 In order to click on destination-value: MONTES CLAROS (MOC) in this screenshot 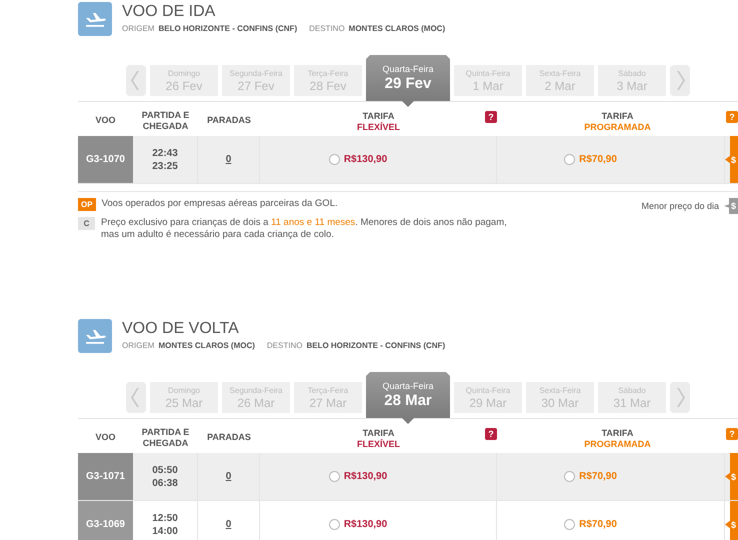, I will do `click(397, 28)`.